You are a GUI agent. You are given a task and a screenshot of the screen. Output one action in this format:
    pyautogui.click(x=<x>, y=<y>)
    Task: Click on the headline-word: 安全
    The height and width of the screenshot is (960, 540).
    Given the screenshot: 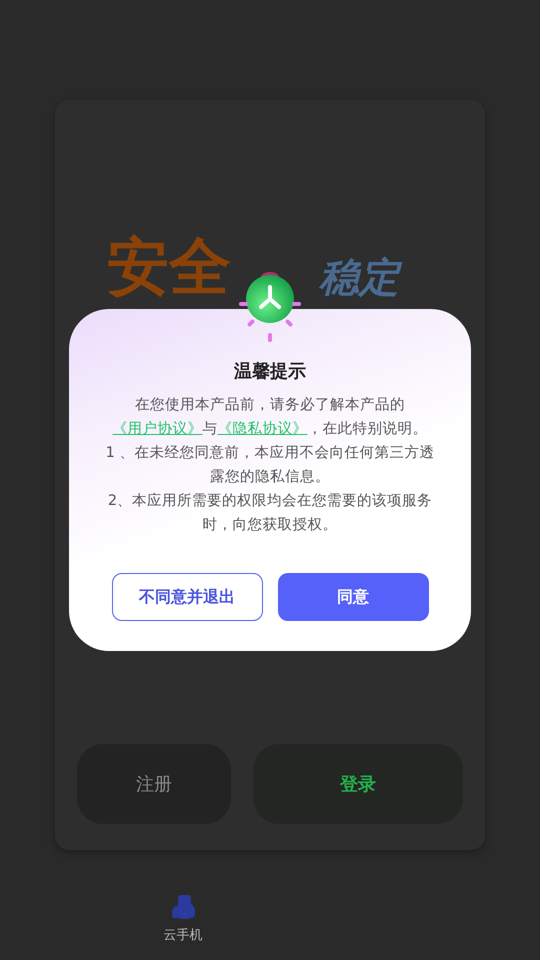 What is the action you would take?
    pyautogui.click(x=169, y=267)
    